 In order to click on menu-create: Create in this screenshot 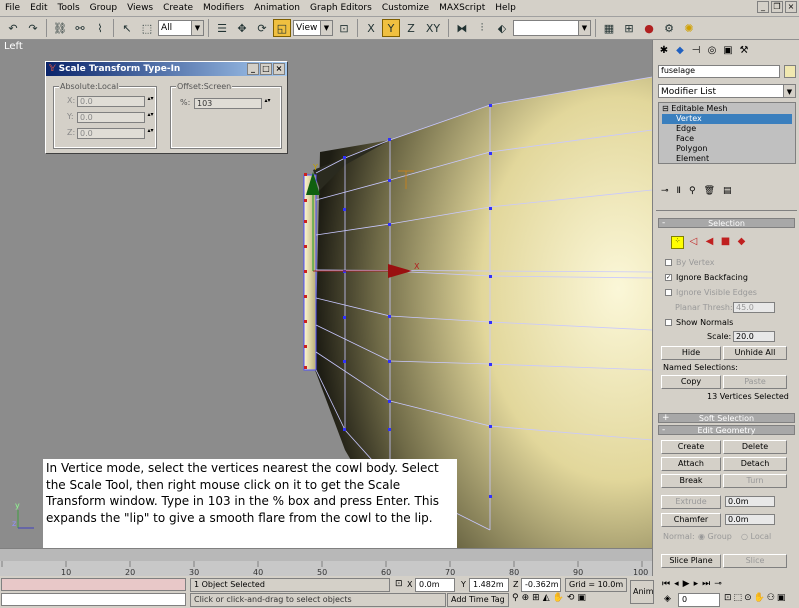, I will do `click(178, 8)`.